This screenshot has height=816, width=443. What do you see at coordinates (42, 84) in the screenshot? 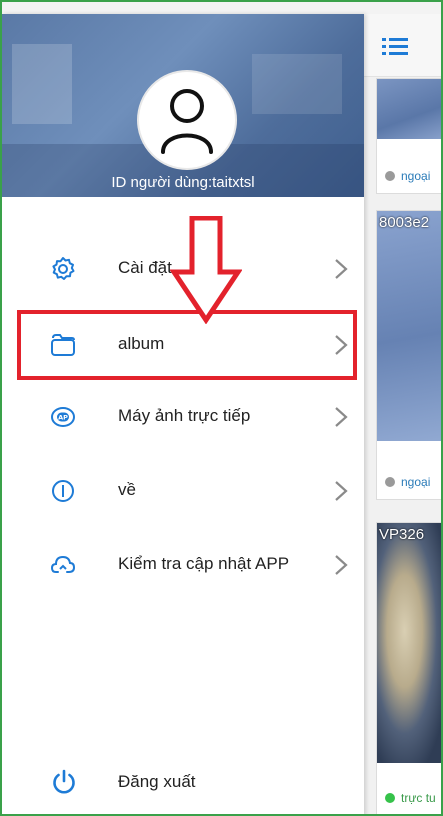
I see `header-background-image` at bounding box center [42, 84].